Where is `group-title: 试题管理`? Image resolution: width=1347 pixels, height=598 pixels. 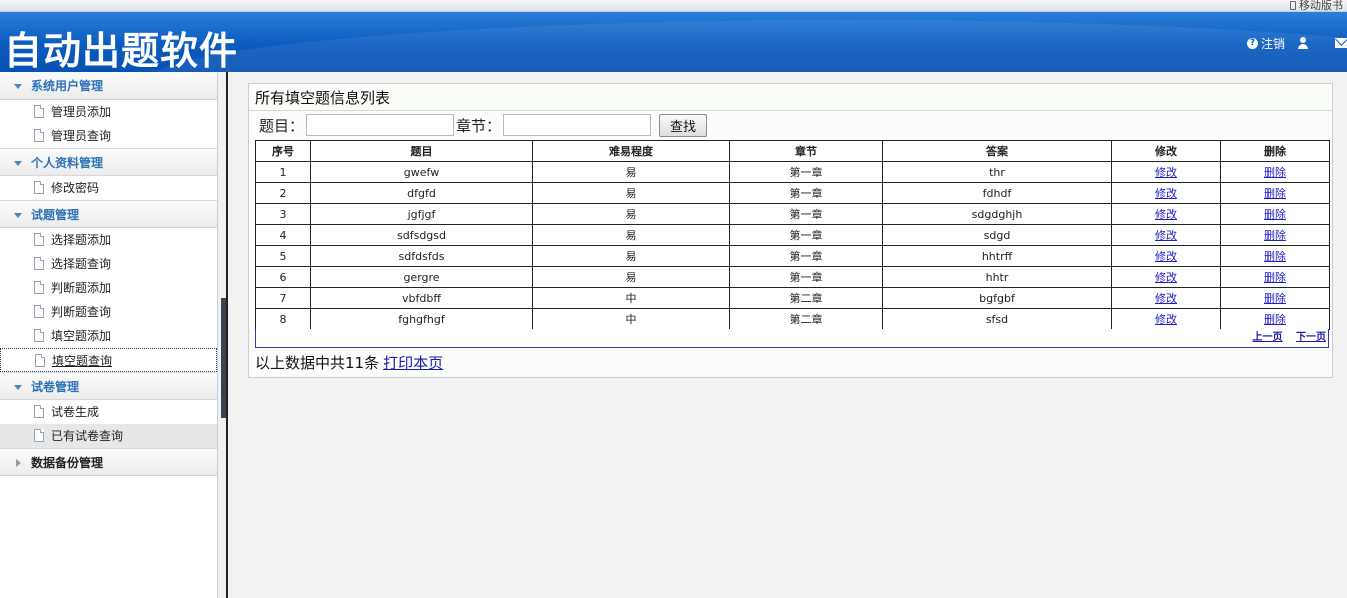
group-title: 试题管理 is located at coordinates (55, 215).